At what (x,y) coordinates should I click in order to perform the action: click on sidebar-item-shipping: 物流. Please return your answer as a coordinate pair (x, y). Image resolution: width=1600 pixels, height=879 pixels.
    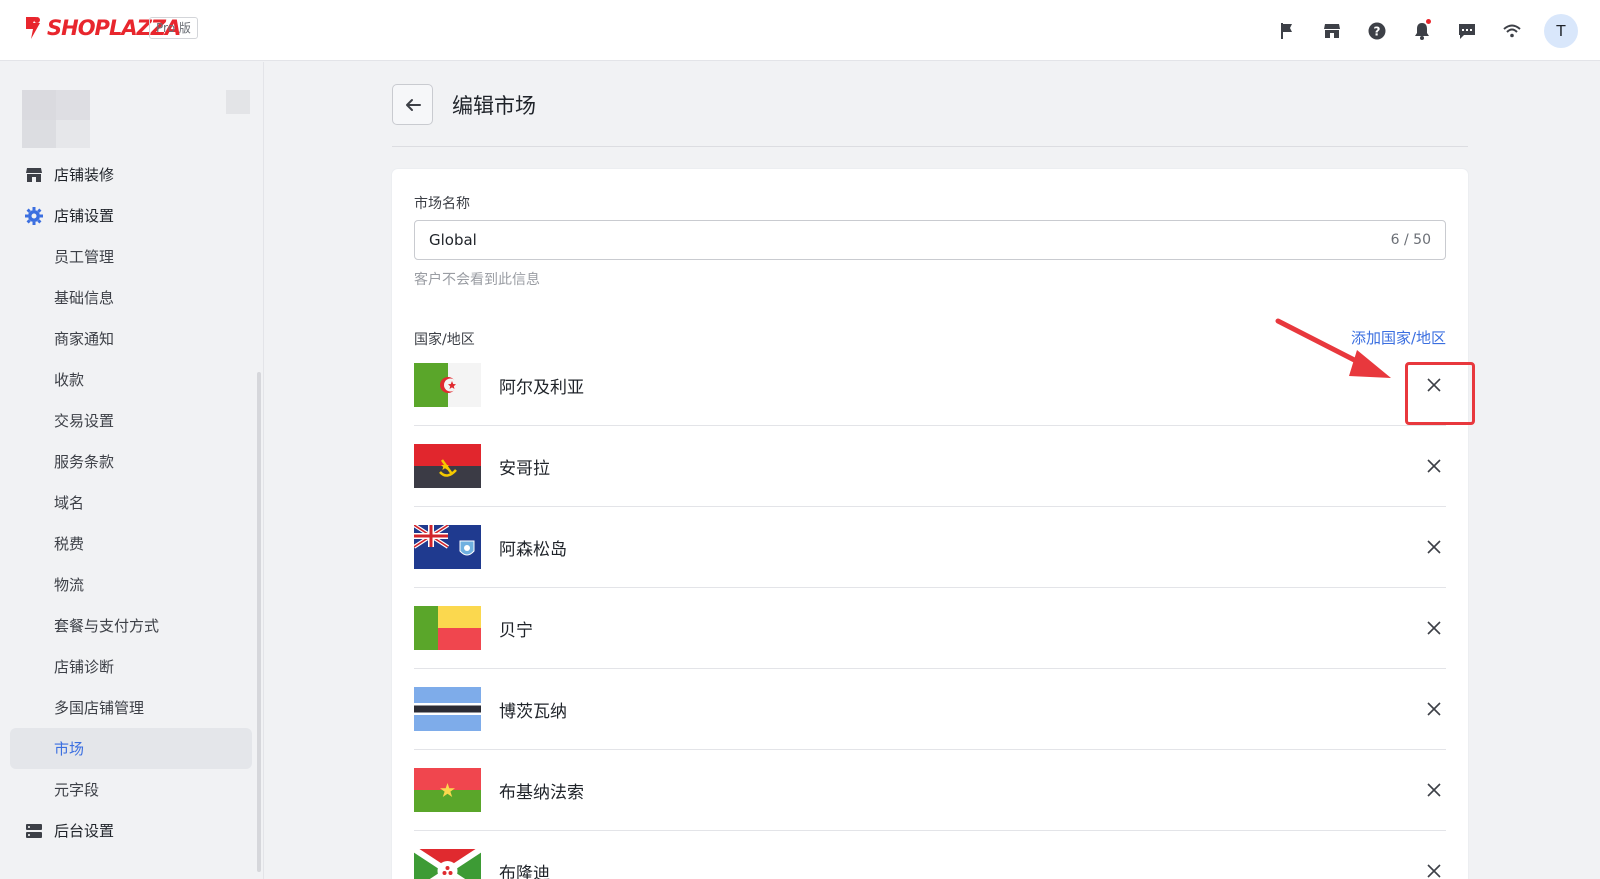
    Looking at the image, I should click on (131, 584).